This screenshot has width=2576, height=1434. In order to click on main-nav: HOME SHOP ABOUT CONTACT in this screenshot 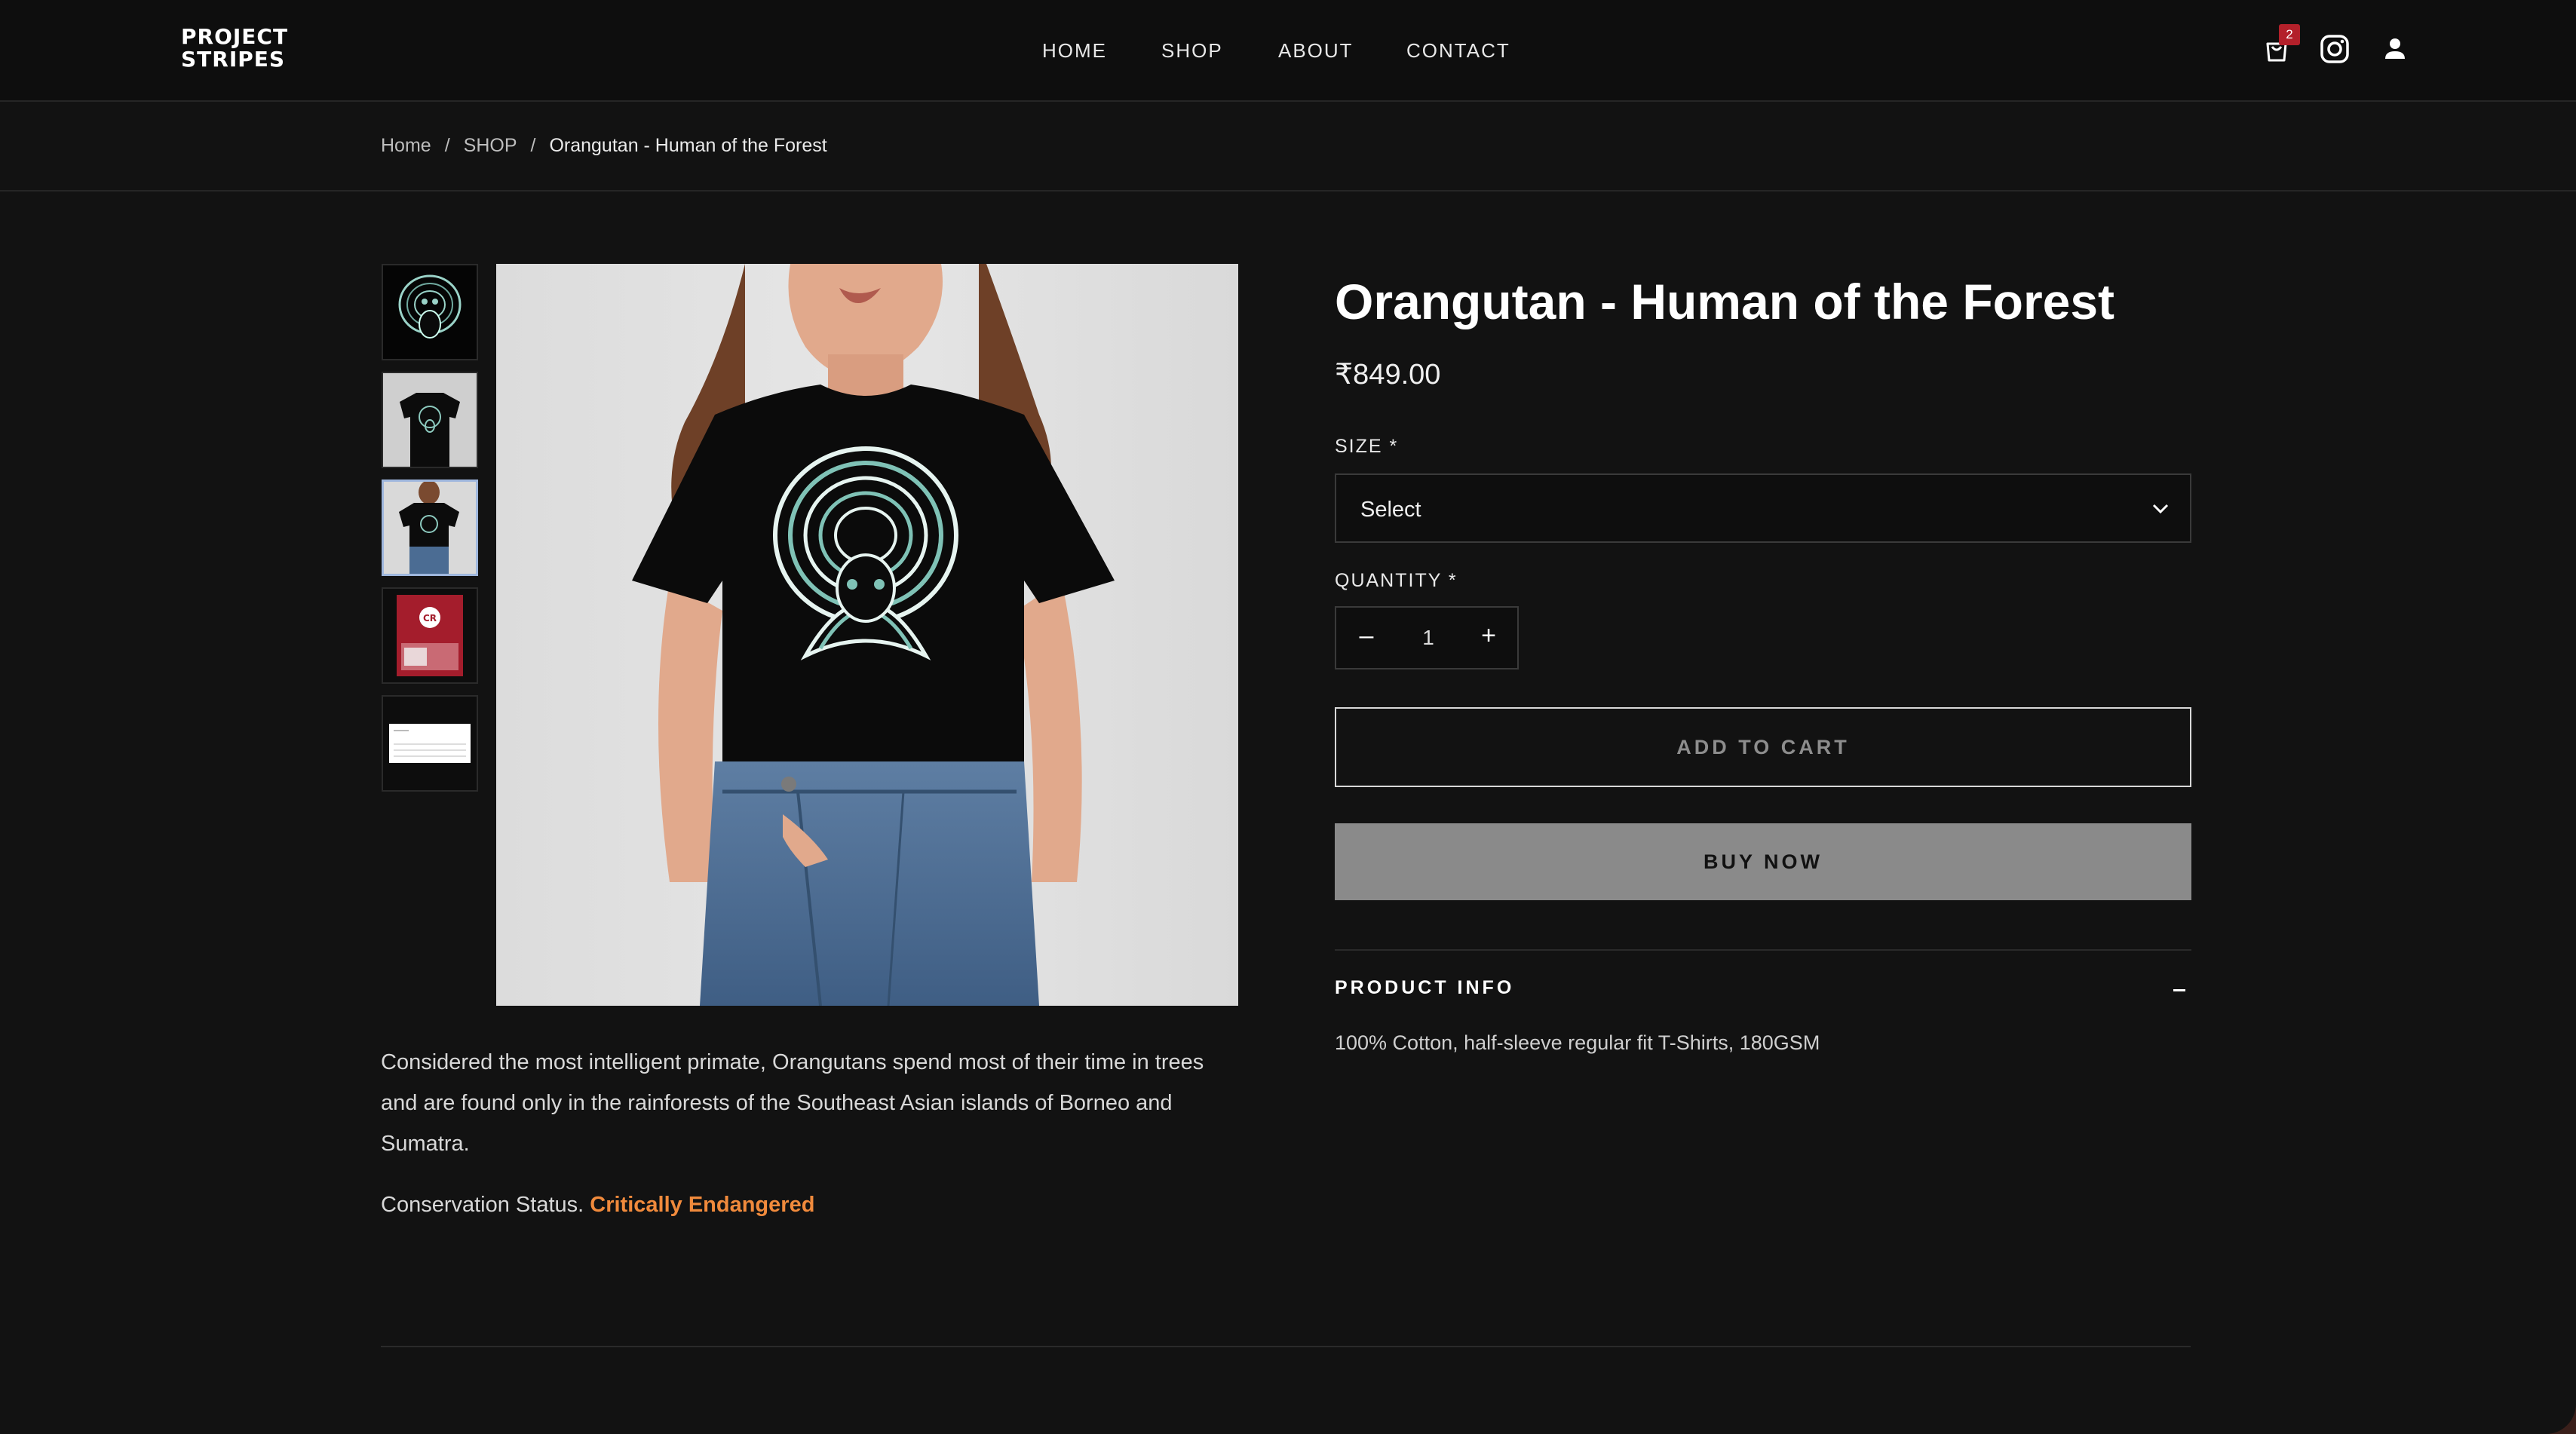, I will do `click(1288, 51)`.